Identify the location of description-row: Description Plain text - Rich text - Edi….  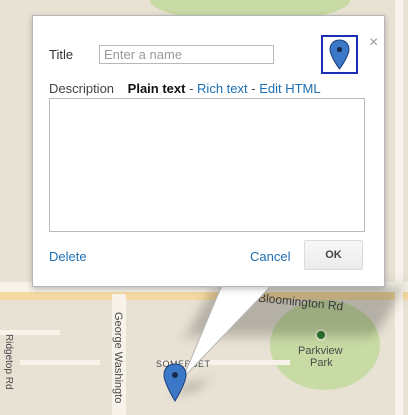
(185, 88).